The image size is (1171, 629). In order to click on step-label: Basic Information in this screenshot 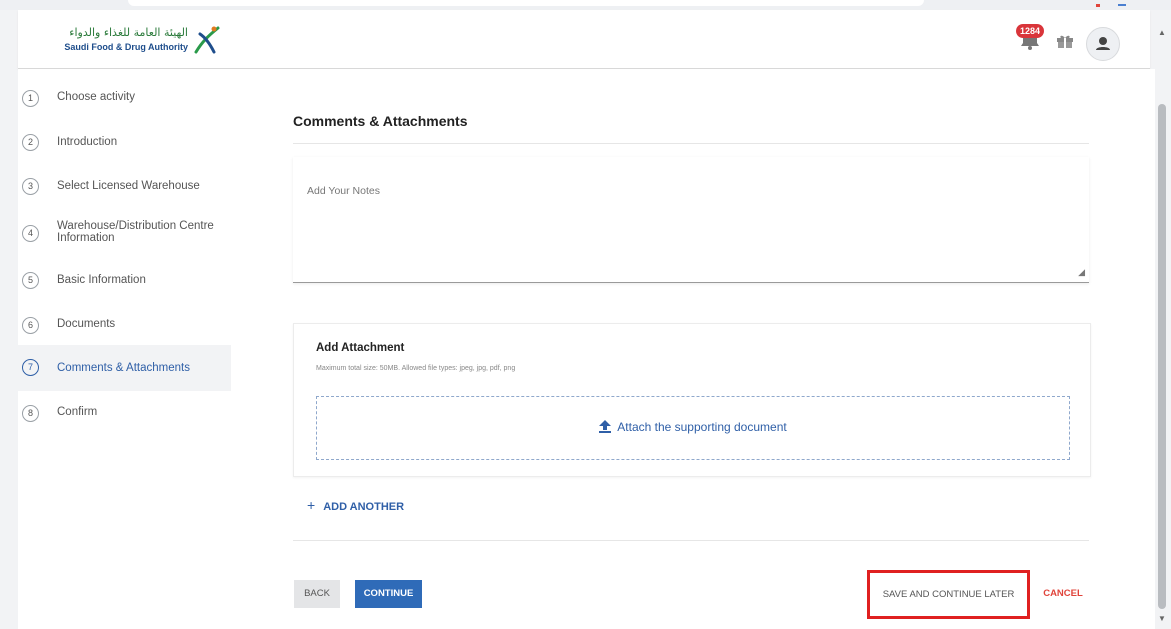, I will do `click(101, 280)`.